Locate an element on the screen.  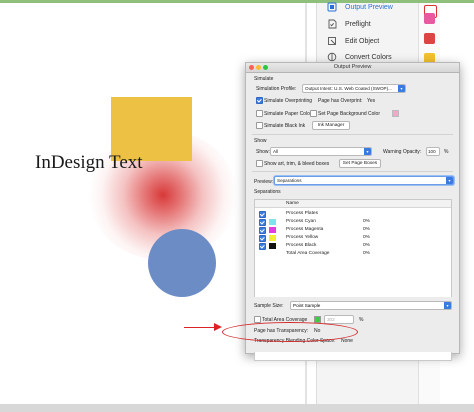
table-row: Process Plates is located at coordinates (353, 214).